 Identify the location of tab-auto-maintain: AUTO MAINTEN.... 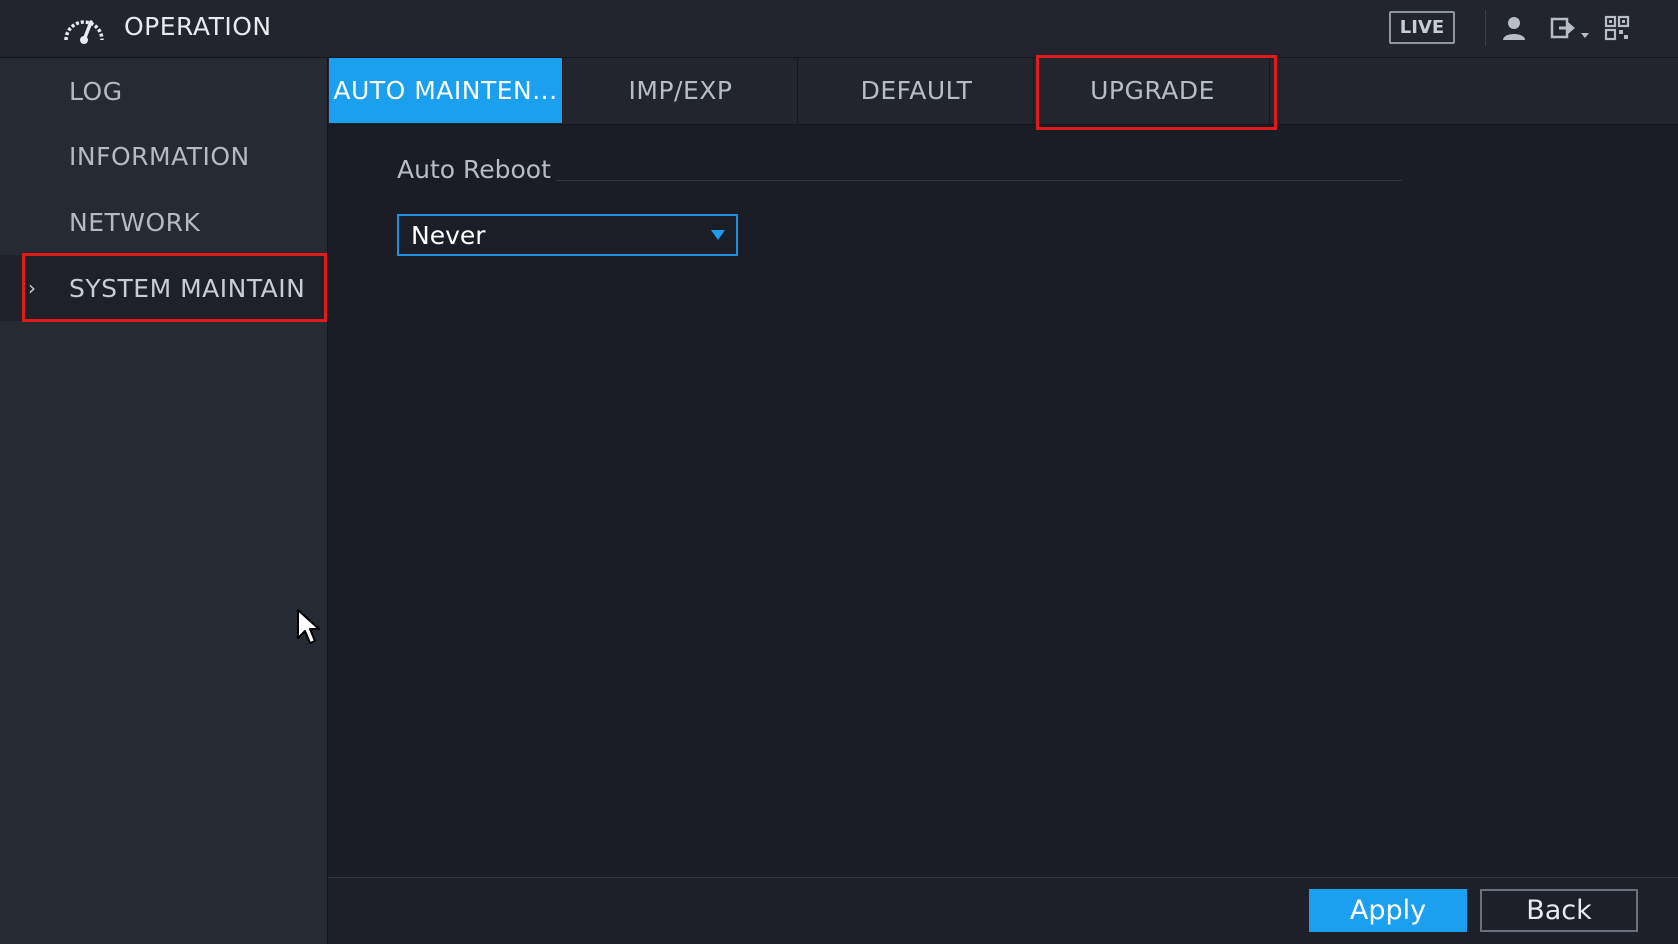
(446, 90).